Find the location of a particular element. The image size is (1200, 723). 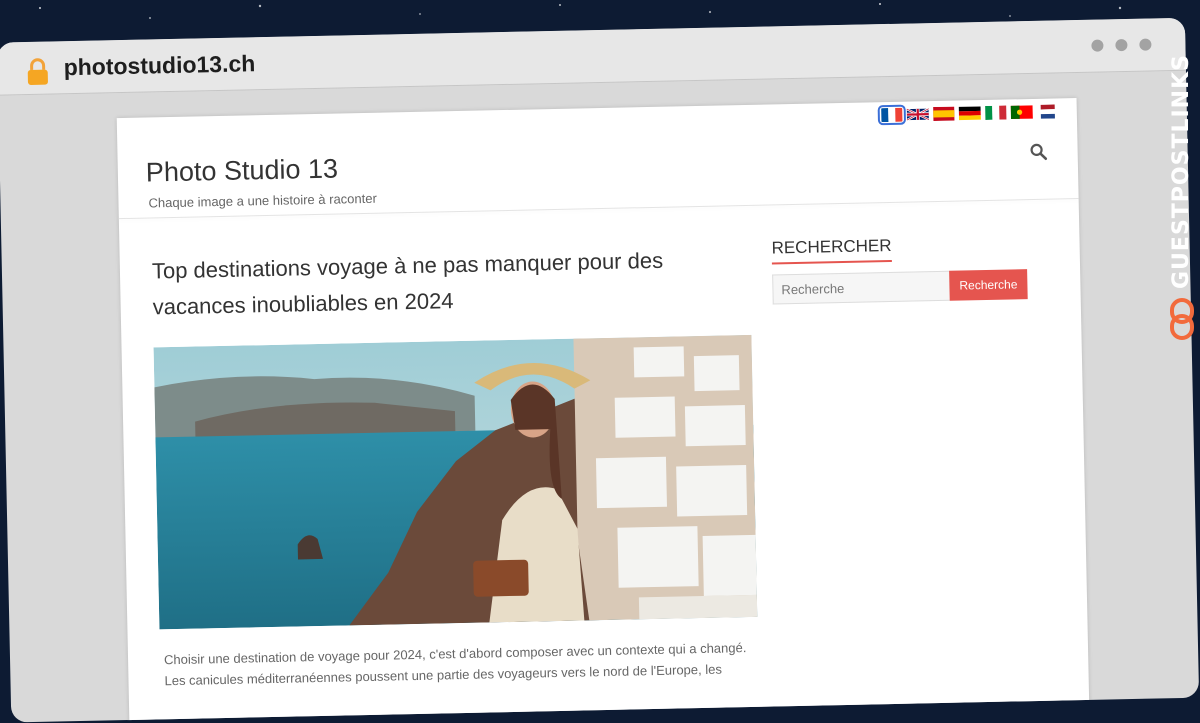

address-bar: photostudio13.ch is located at coordinates (593, 56).